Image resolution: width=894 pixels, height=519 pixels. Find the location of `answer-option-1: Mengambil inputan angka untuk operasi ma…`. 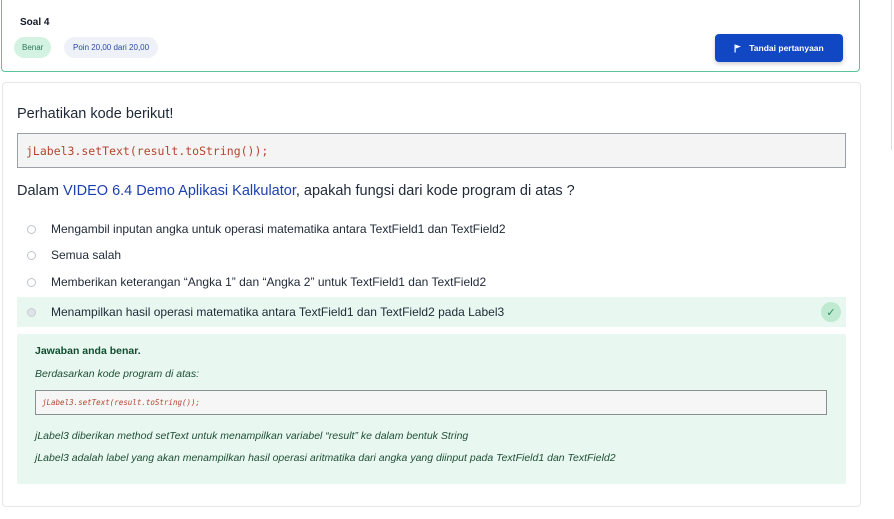

answer-option-1: Mengambil inputan angka untuk operasi ma… is located at coordinates (431, 229).